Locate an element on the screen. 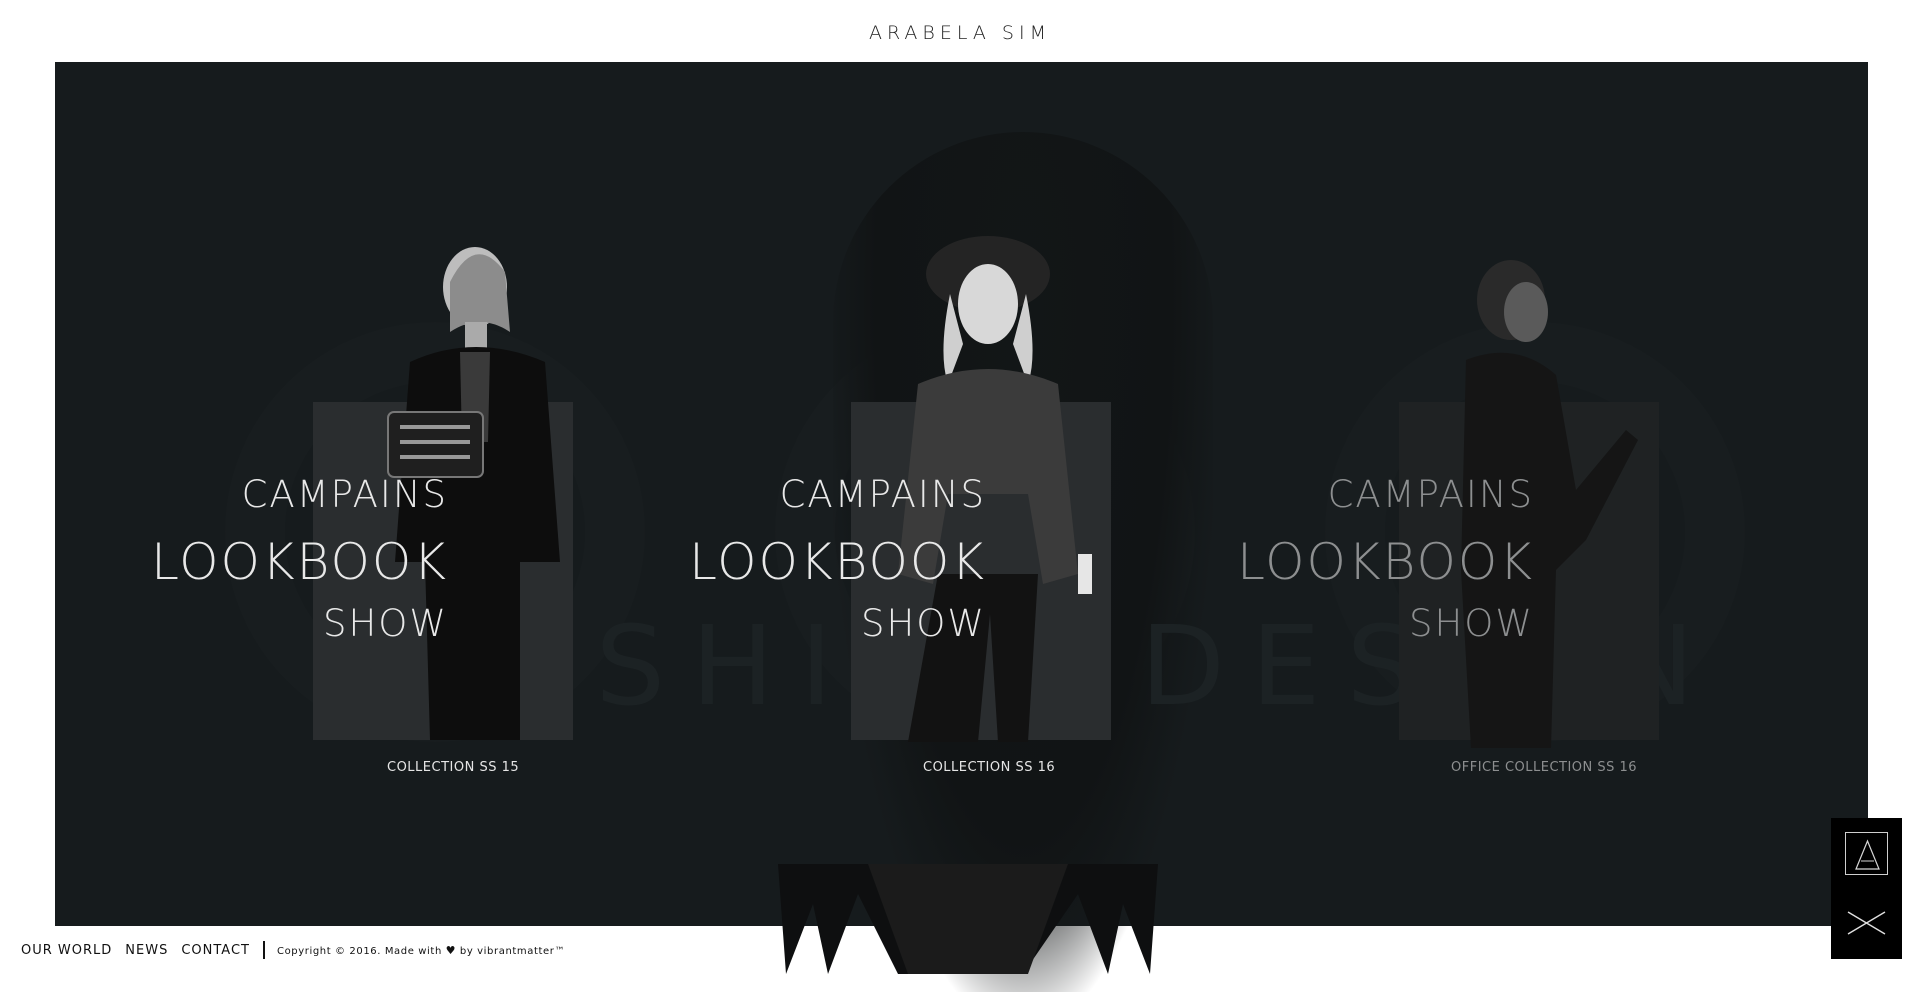  close-icon is located at coordinates (1866, 923).